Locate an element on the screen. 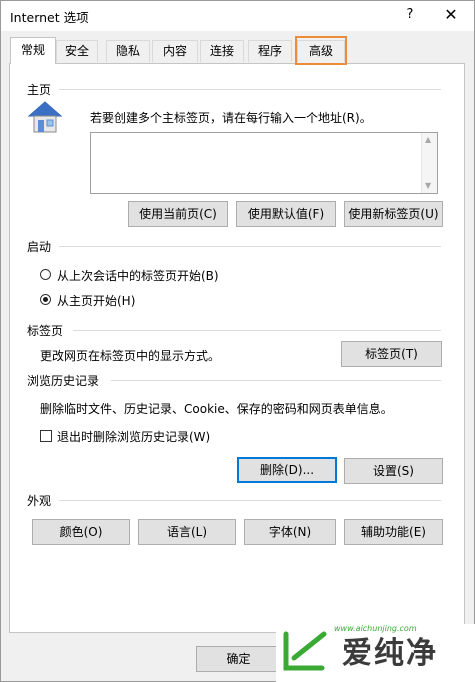 Image resolution: width=475 pixels, height=682 pixels. tab-advanced: 高级 is located at coordinates (321, 51).